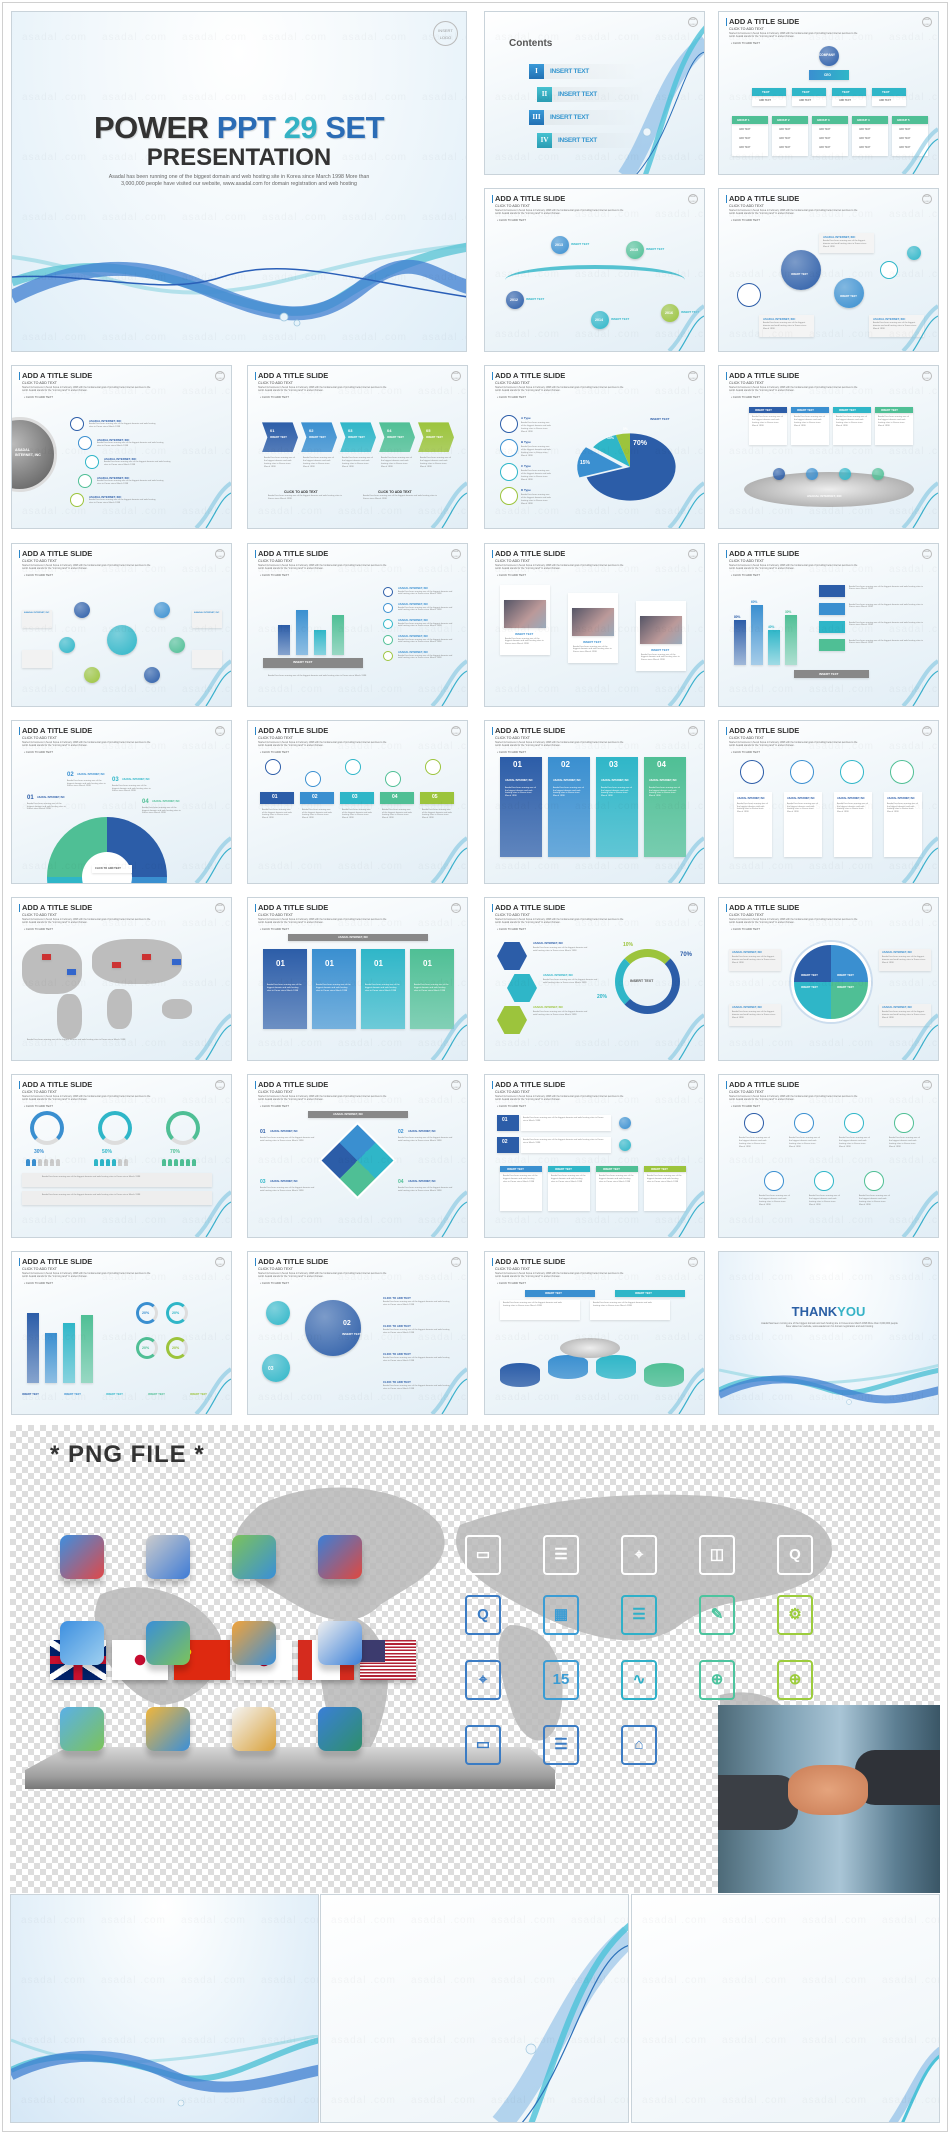 This screenshot has height=2134, width=950. Describe the element at coordinates (176, 1313) in the screenshot. I see `ring-percent: 20%` at that location.